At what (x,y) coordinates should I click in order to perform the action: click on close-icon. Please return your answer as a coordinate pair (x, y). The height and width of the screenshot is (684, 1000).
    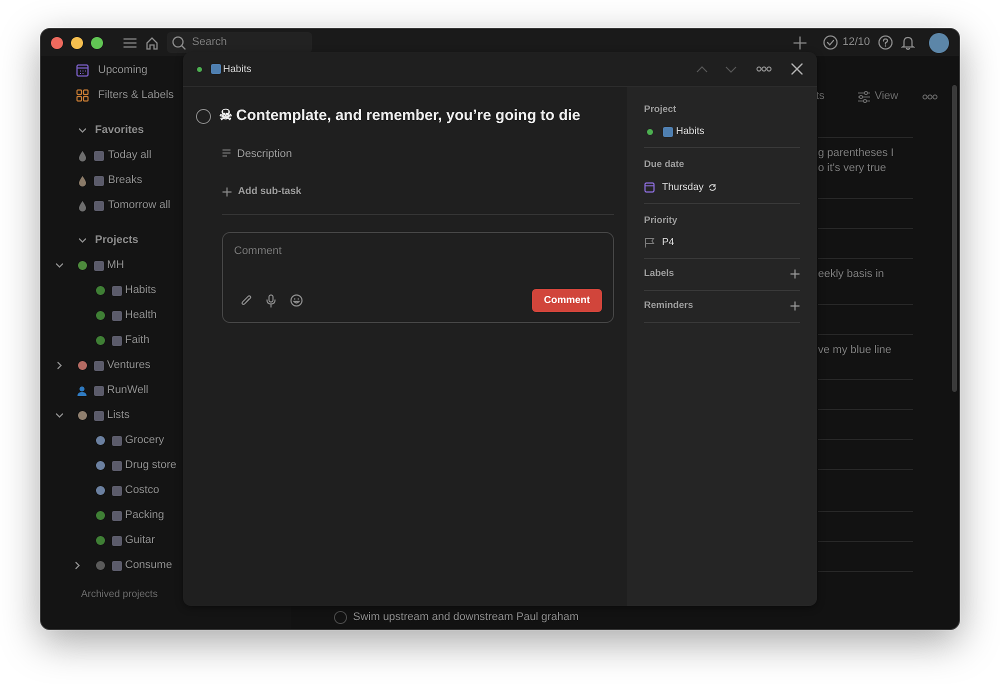
    Looking at the image, I should click on (797, 69).